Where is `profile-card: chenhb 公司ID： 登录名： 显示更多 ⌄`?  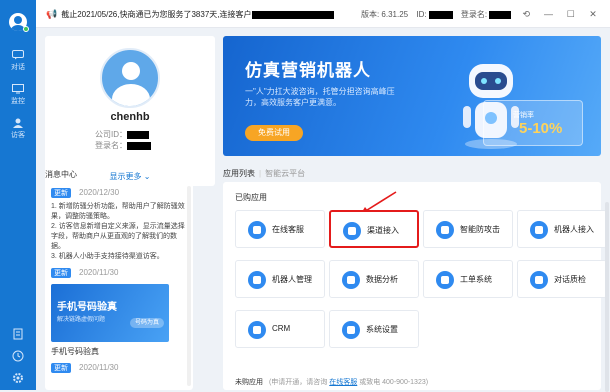 profile-card: chenhb 公司ID： 登录名： 显示更多 ⌄ is located at coordinates (130, 111).